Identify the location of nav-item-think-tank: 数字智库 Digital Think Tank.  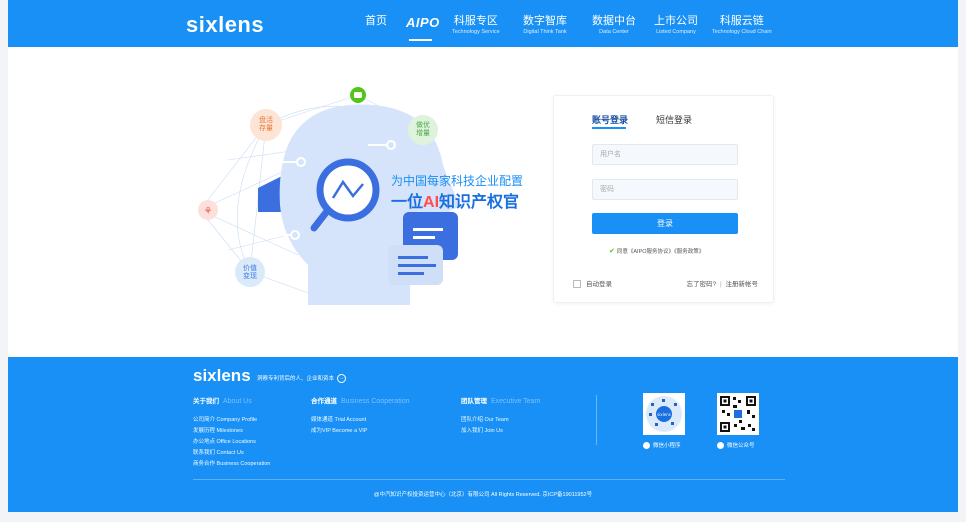
(545, 25).